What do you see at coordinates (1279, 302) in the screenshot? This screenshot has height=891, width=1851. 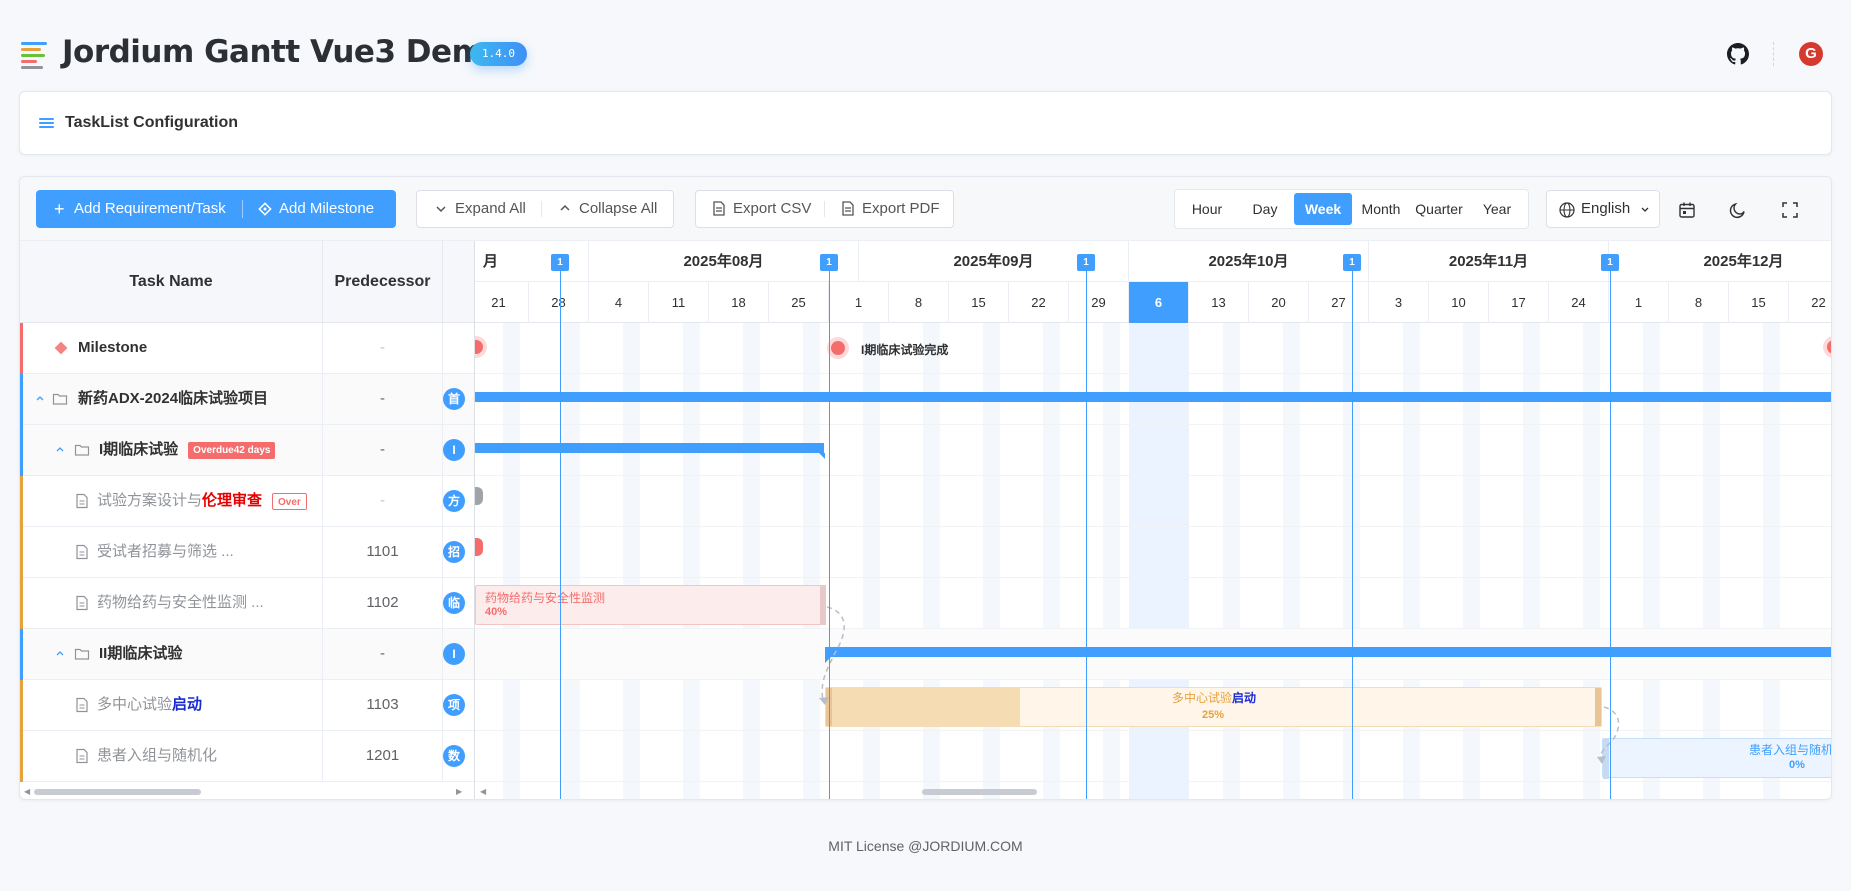 I see `week-header: 20` at bounding box center [1279, 302].